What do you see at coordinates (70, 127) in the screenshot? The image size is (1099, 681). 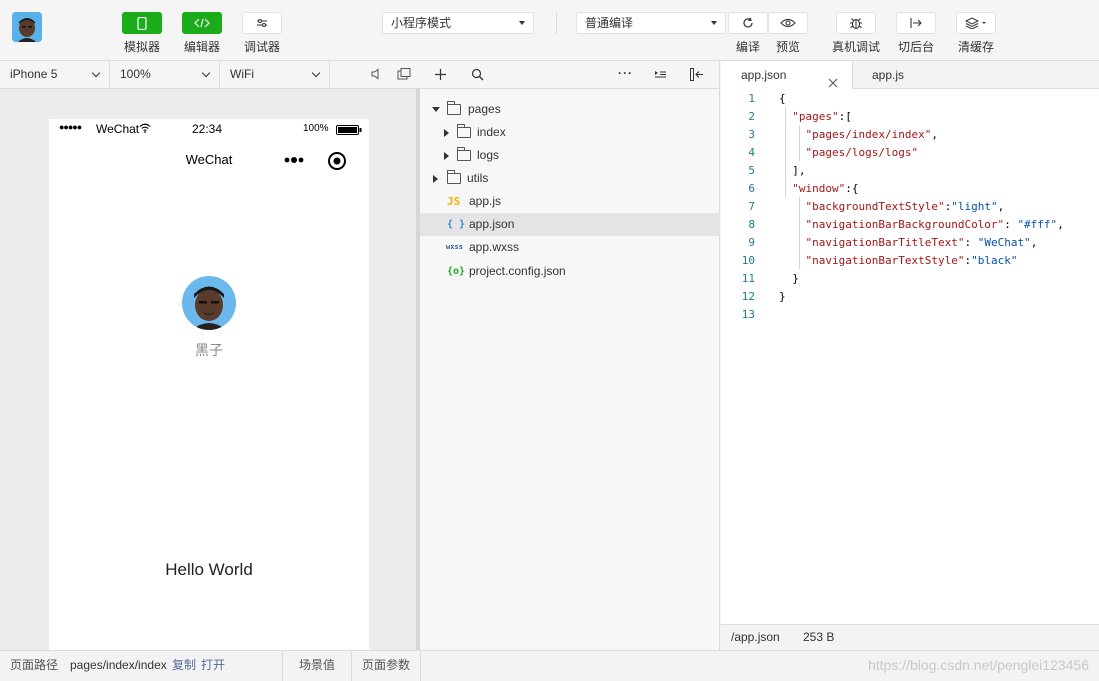 I see `signal-dots-icon: ●●●●●` at bounding box center [70, 127].